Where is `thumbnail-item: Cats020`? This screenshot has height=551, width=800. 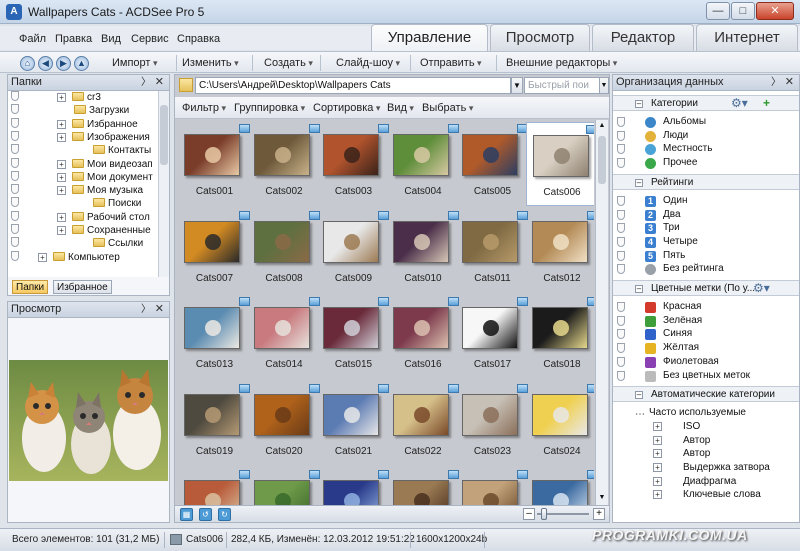 thumbnail-item: Cats020 is located at coordinates (284, 424).